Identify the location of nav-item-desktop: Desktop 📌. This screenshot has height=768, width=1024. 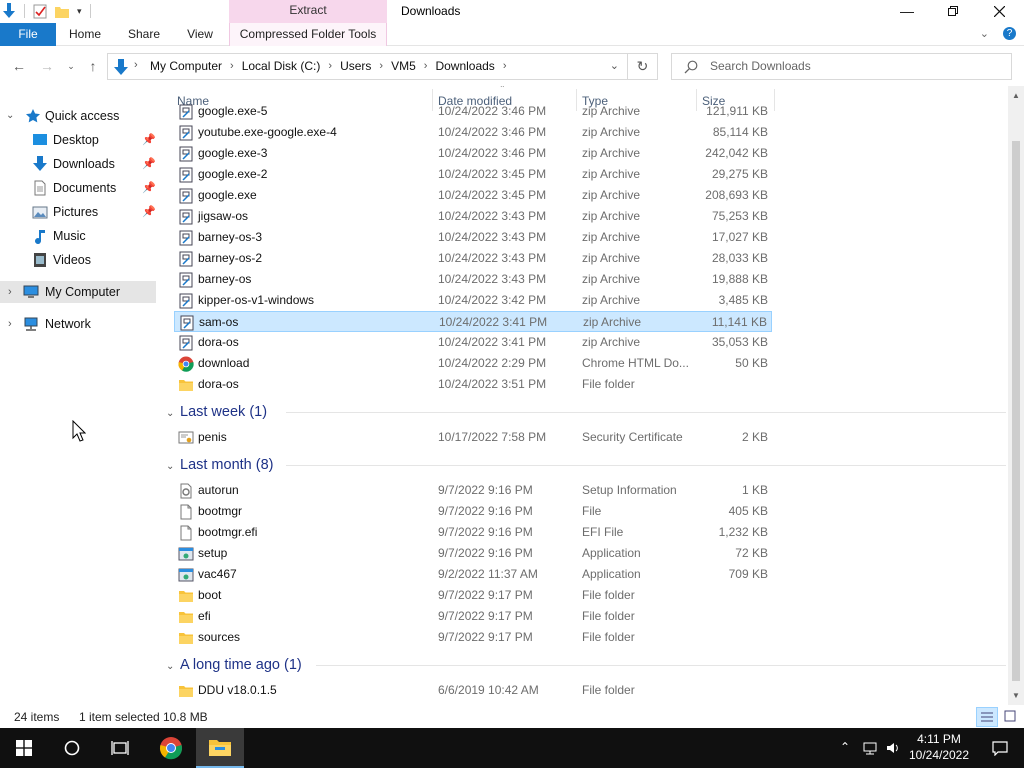
(78, 140).